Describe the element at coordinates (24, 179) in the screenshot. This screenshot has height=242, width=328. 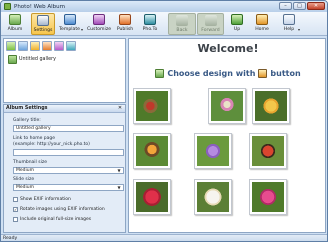
I see `slide-size-label: Slide size` at that location.